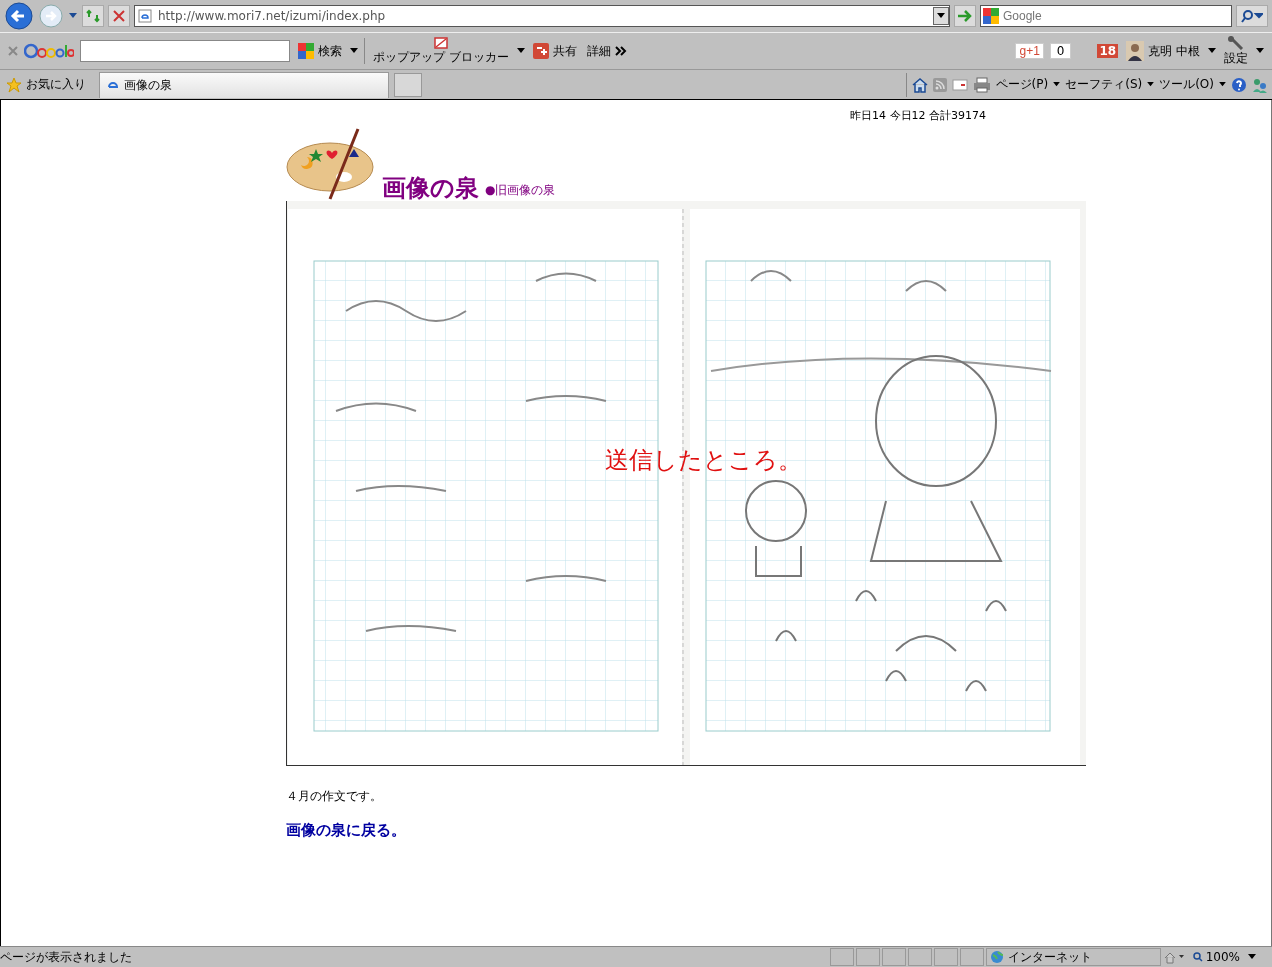 Image resolution: width=1272 pixels, height=967 pixels. I want to click on refresh-button, so click(93, 16).